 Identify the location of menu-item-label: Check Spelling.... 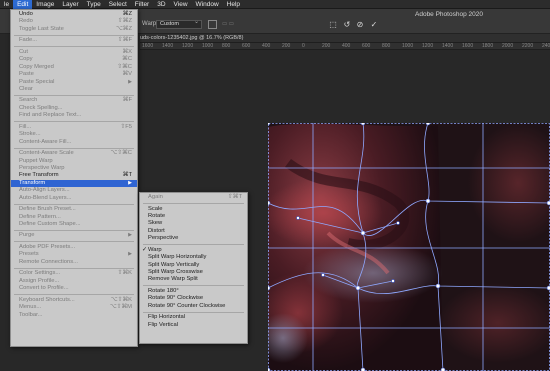
(41, 107).